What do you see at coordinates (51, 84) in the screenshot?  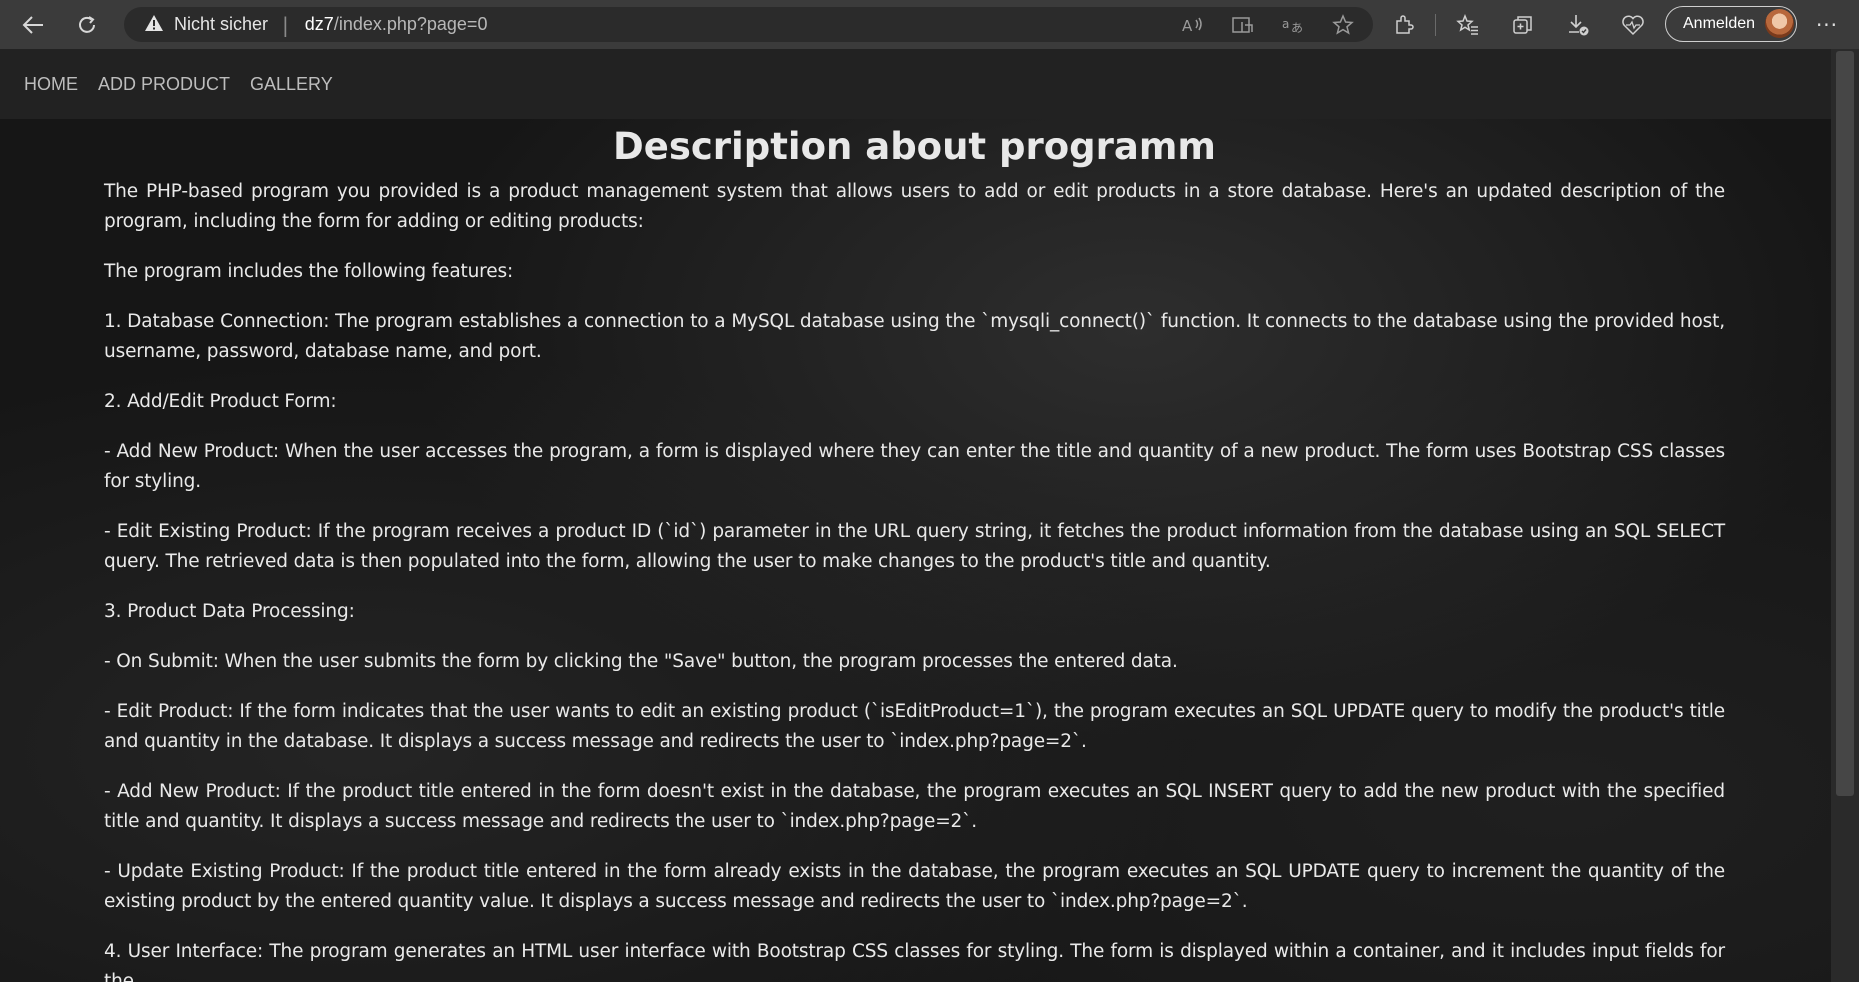 I see `nav-home: HOME` at bounding box center [51, 84].